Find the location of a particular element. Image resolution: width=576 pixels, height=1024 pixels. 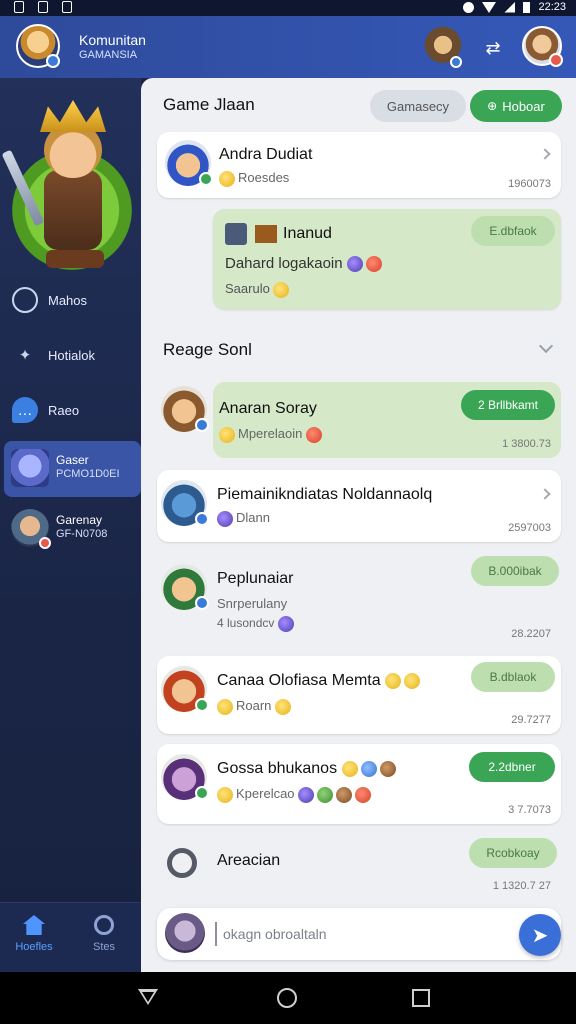

sidebar-item-hotialok: ✦ Hotialok is located at coordinates (70, 355).